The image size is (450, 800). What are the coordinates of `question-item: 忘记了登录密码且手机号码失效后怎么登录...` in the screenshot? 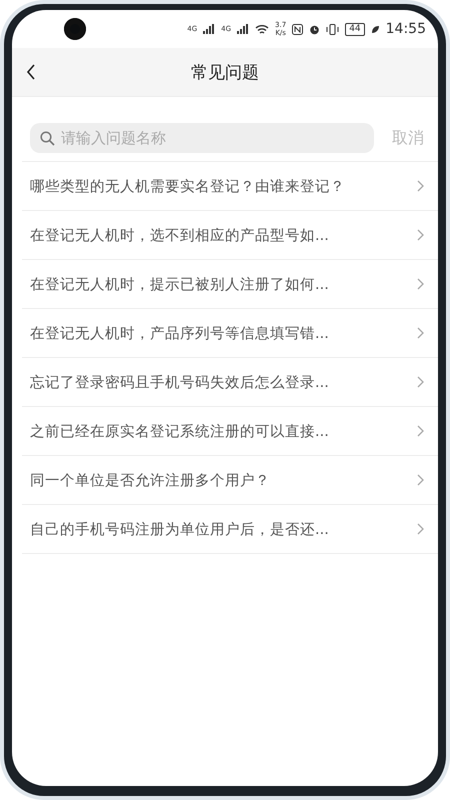 It's located at (230, 381).